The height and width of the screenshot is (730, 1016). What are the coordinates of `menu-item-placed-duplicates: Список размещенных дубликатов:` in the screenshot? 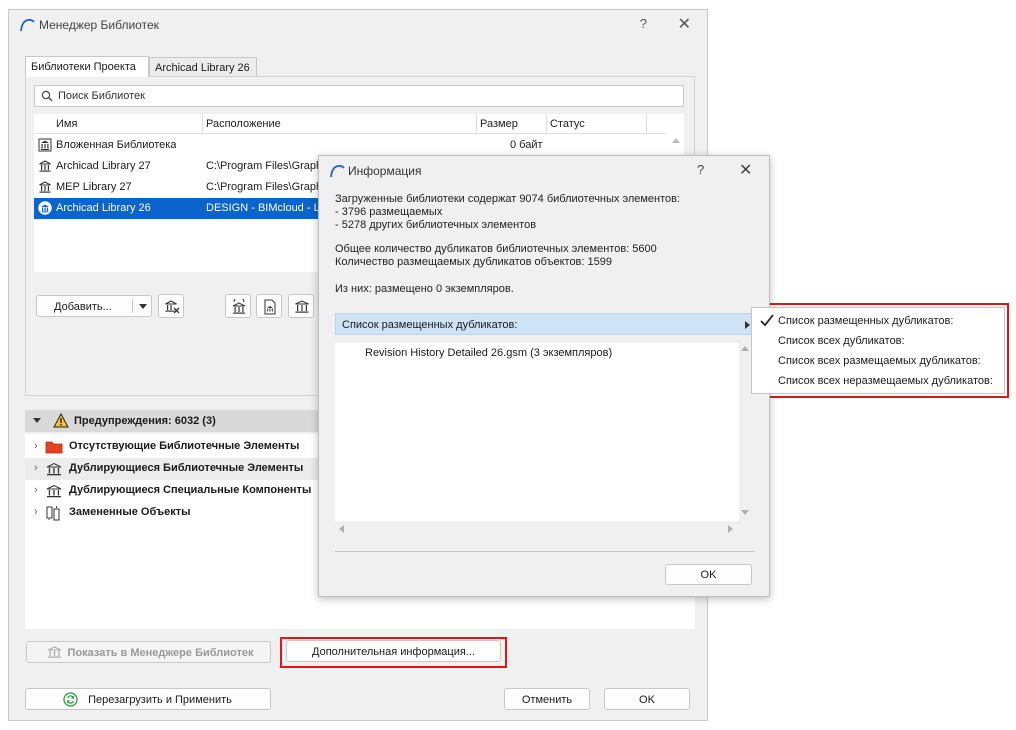 It's located at (865, 321).